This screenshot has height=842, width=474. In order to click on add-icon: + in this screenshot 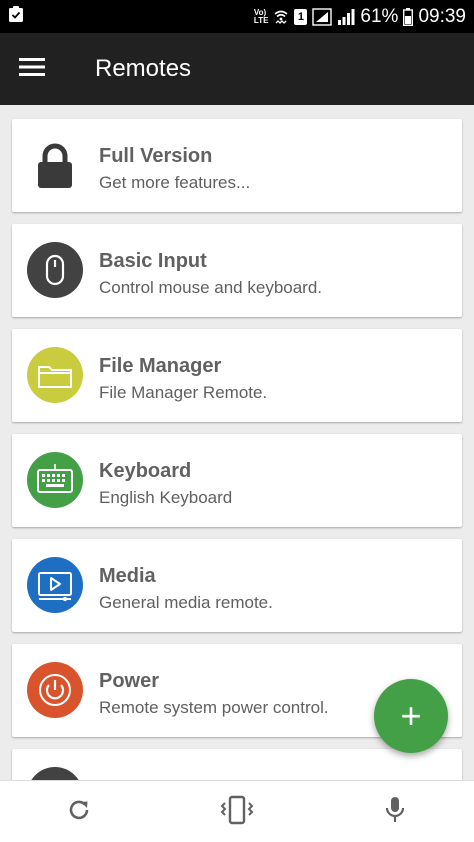, I will do `click(411, 715)`.